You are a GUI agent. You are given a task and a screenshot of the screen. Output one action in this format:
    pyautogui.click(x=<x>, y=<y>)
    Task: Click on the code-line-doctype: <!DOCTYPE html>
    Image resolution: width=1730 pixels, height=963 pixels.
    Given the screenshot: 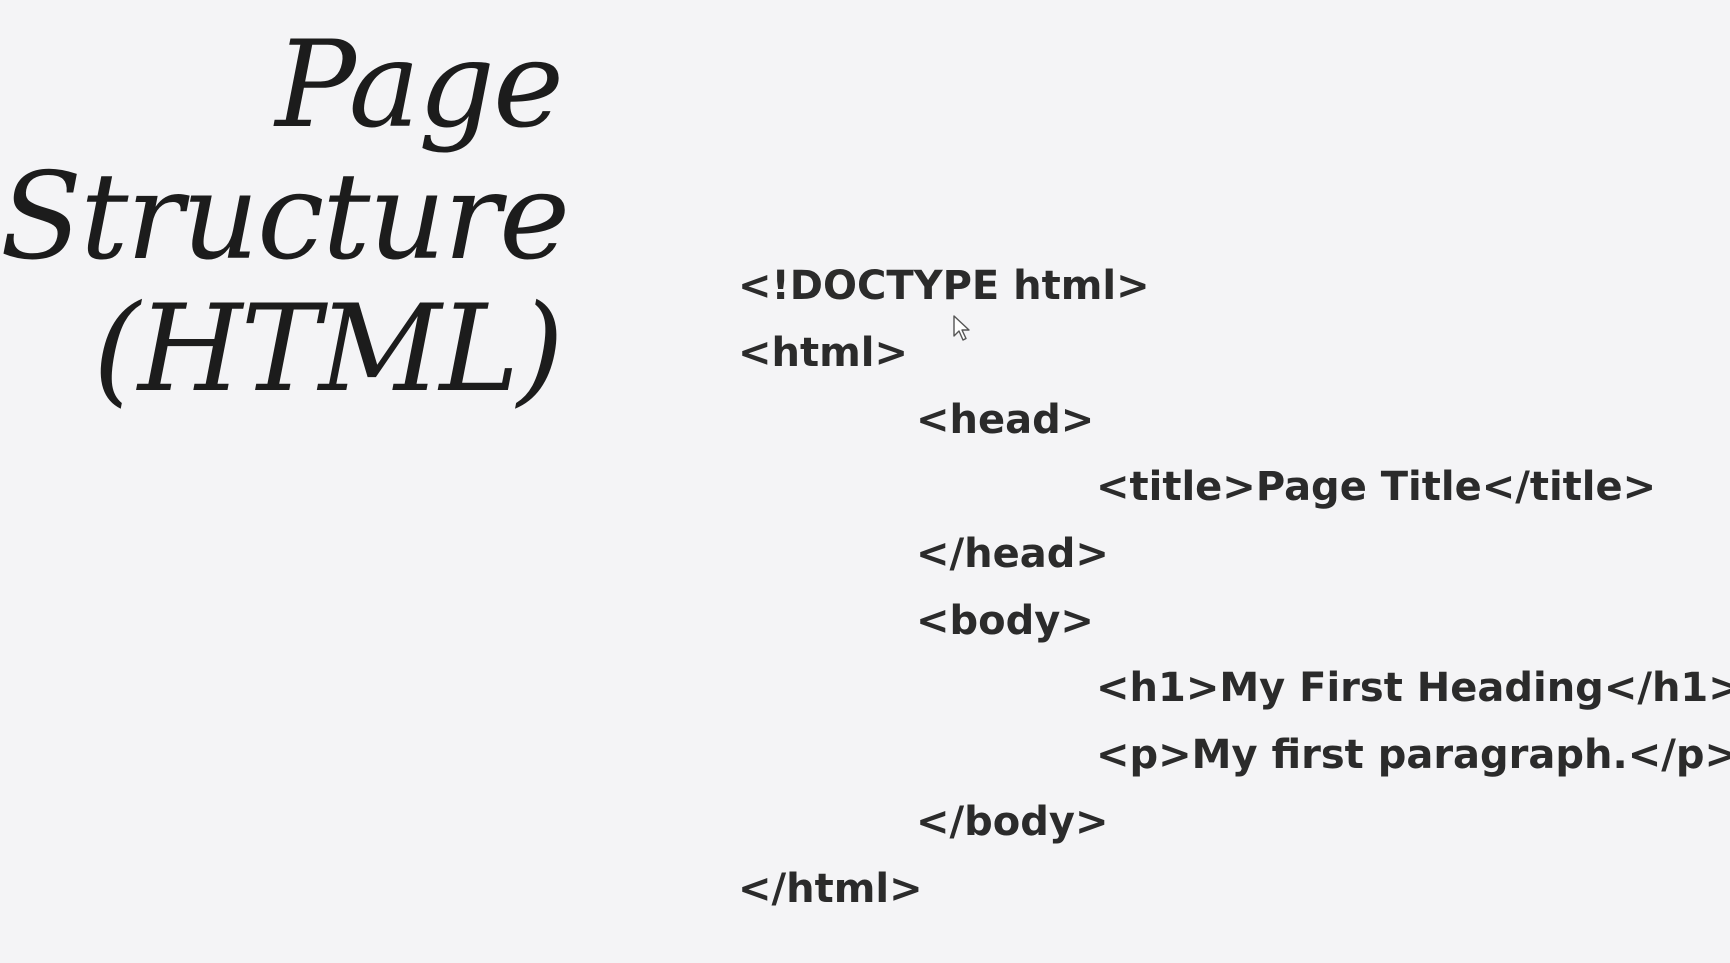 What is the action you would take?
    pyautogui.click(x=944, y=286)
    